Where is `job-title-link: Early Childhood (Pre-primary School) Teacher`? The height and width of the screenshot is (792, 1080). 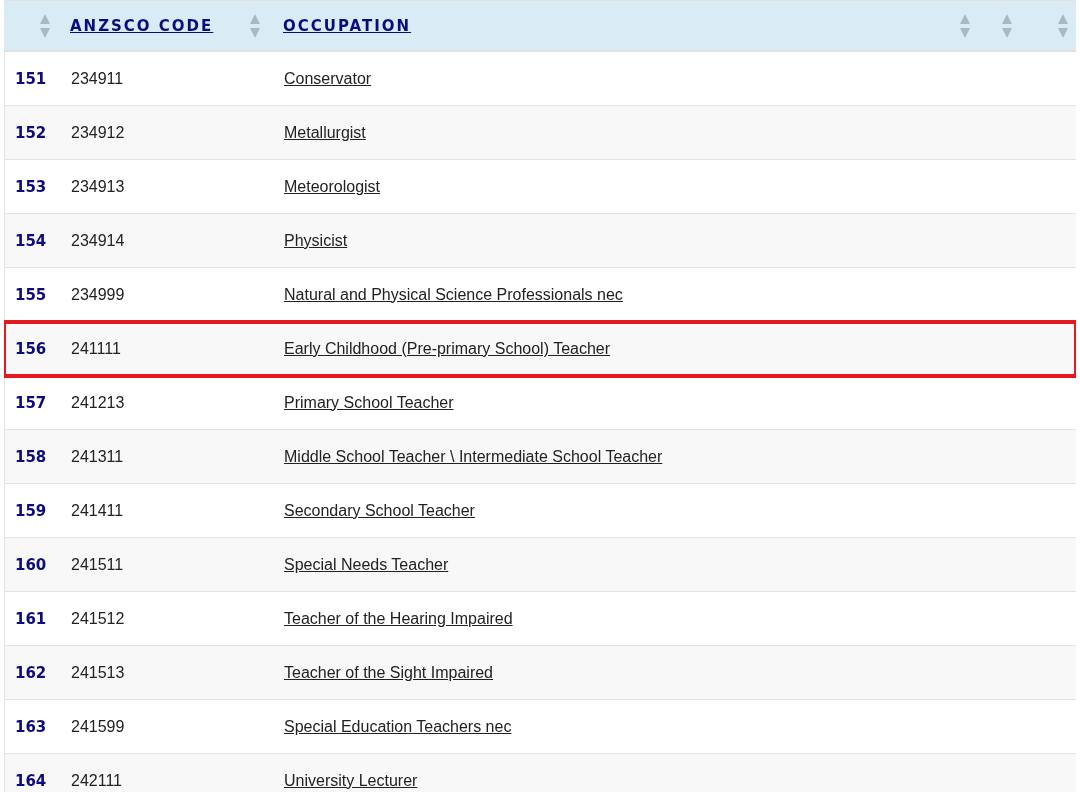 job-title-link: Early Childhood (Pre-primary School) Teacher is located at coordinates (447, 348).